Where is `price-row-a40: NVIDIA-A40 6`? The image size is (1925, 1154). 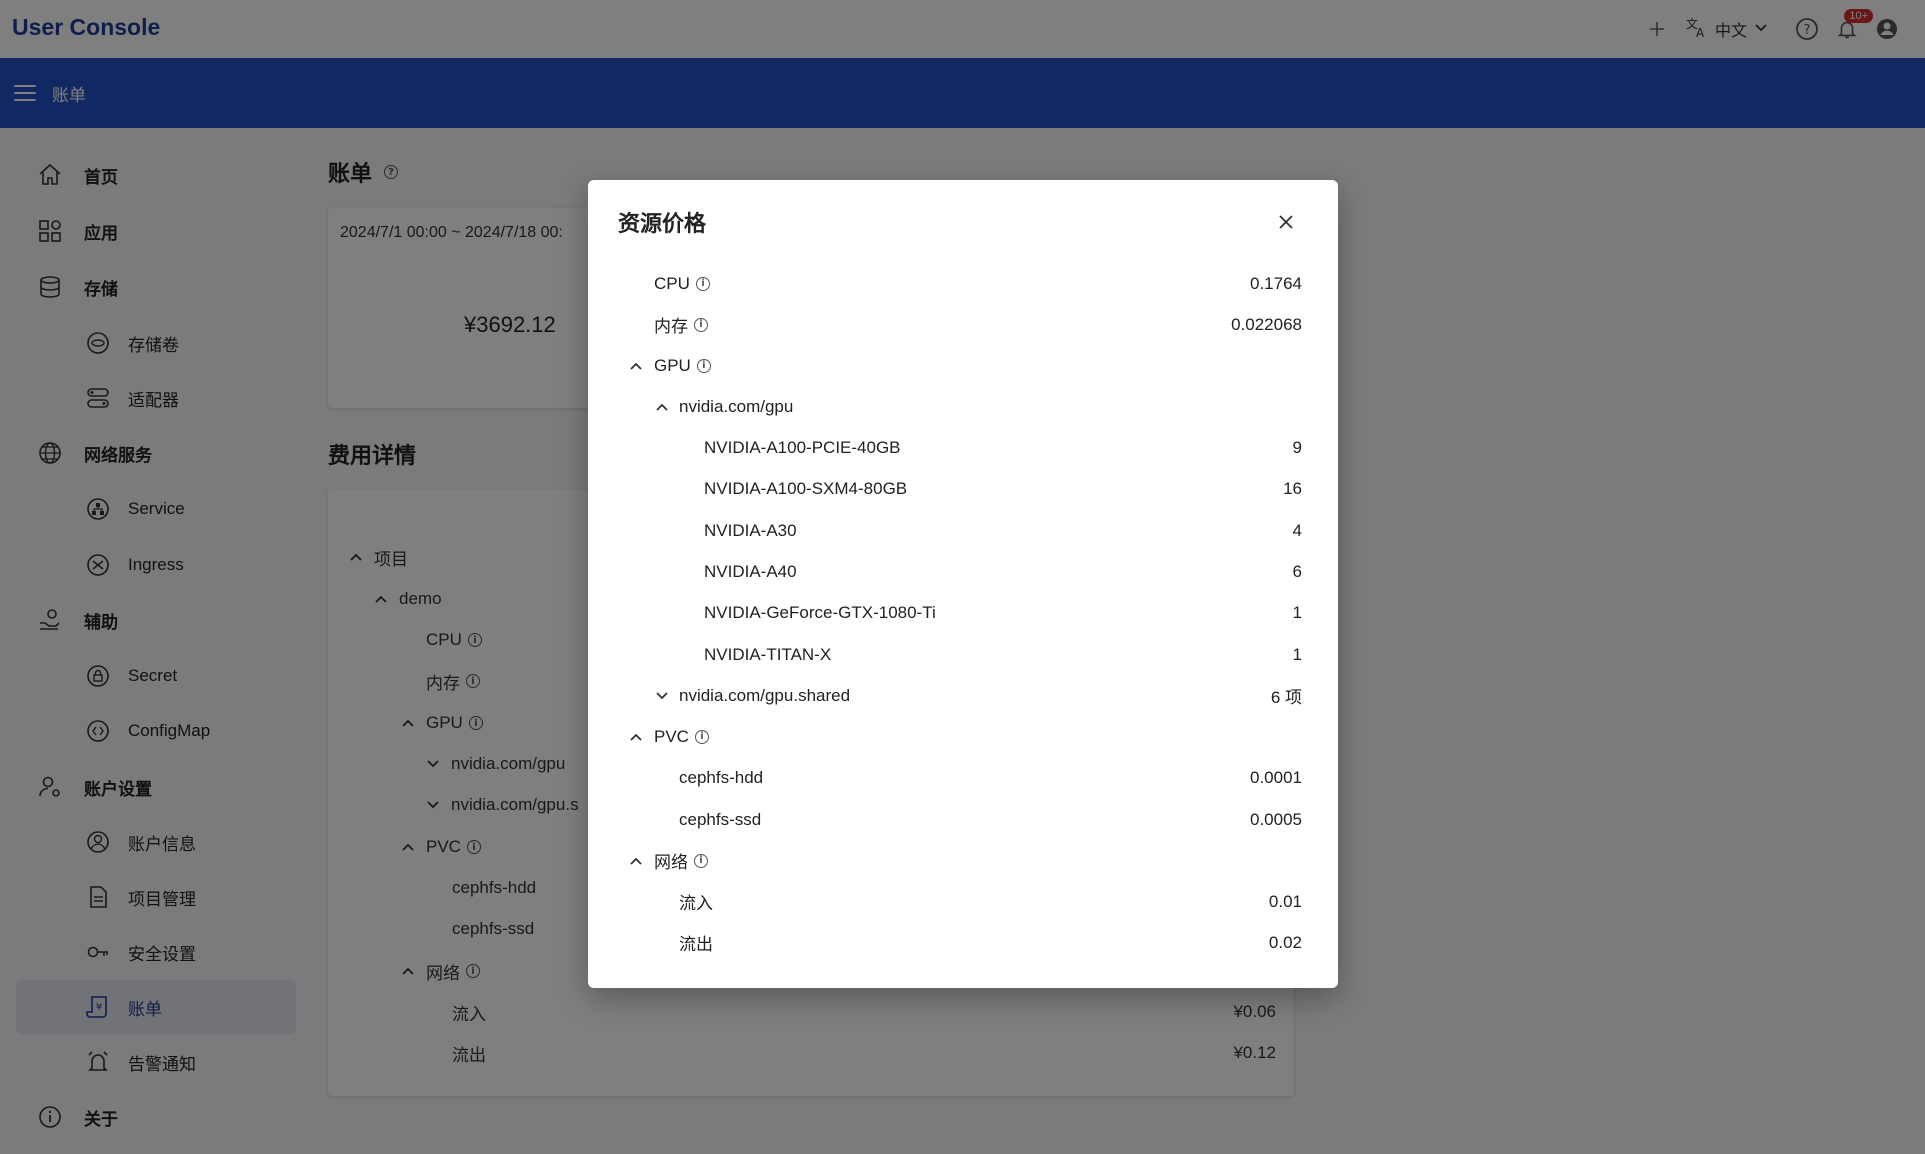 price-row-a40: NVIDIA-A40 6 is located at coordinates (1003, 571).